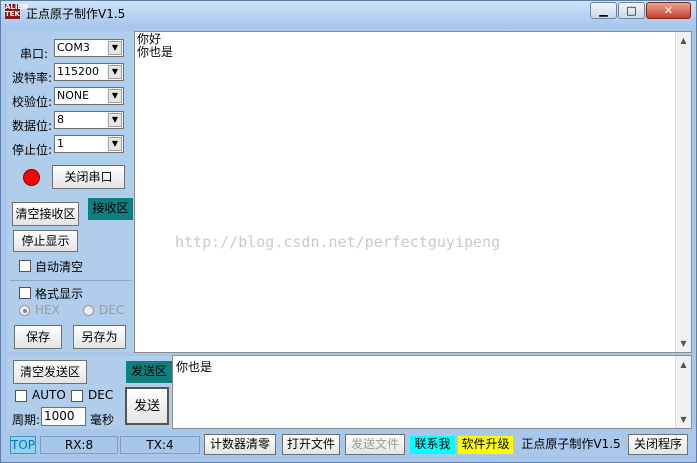 The height and width of the screenshot is (463, 697). I want to click on minimize-button: ▁, so click(603, 10).